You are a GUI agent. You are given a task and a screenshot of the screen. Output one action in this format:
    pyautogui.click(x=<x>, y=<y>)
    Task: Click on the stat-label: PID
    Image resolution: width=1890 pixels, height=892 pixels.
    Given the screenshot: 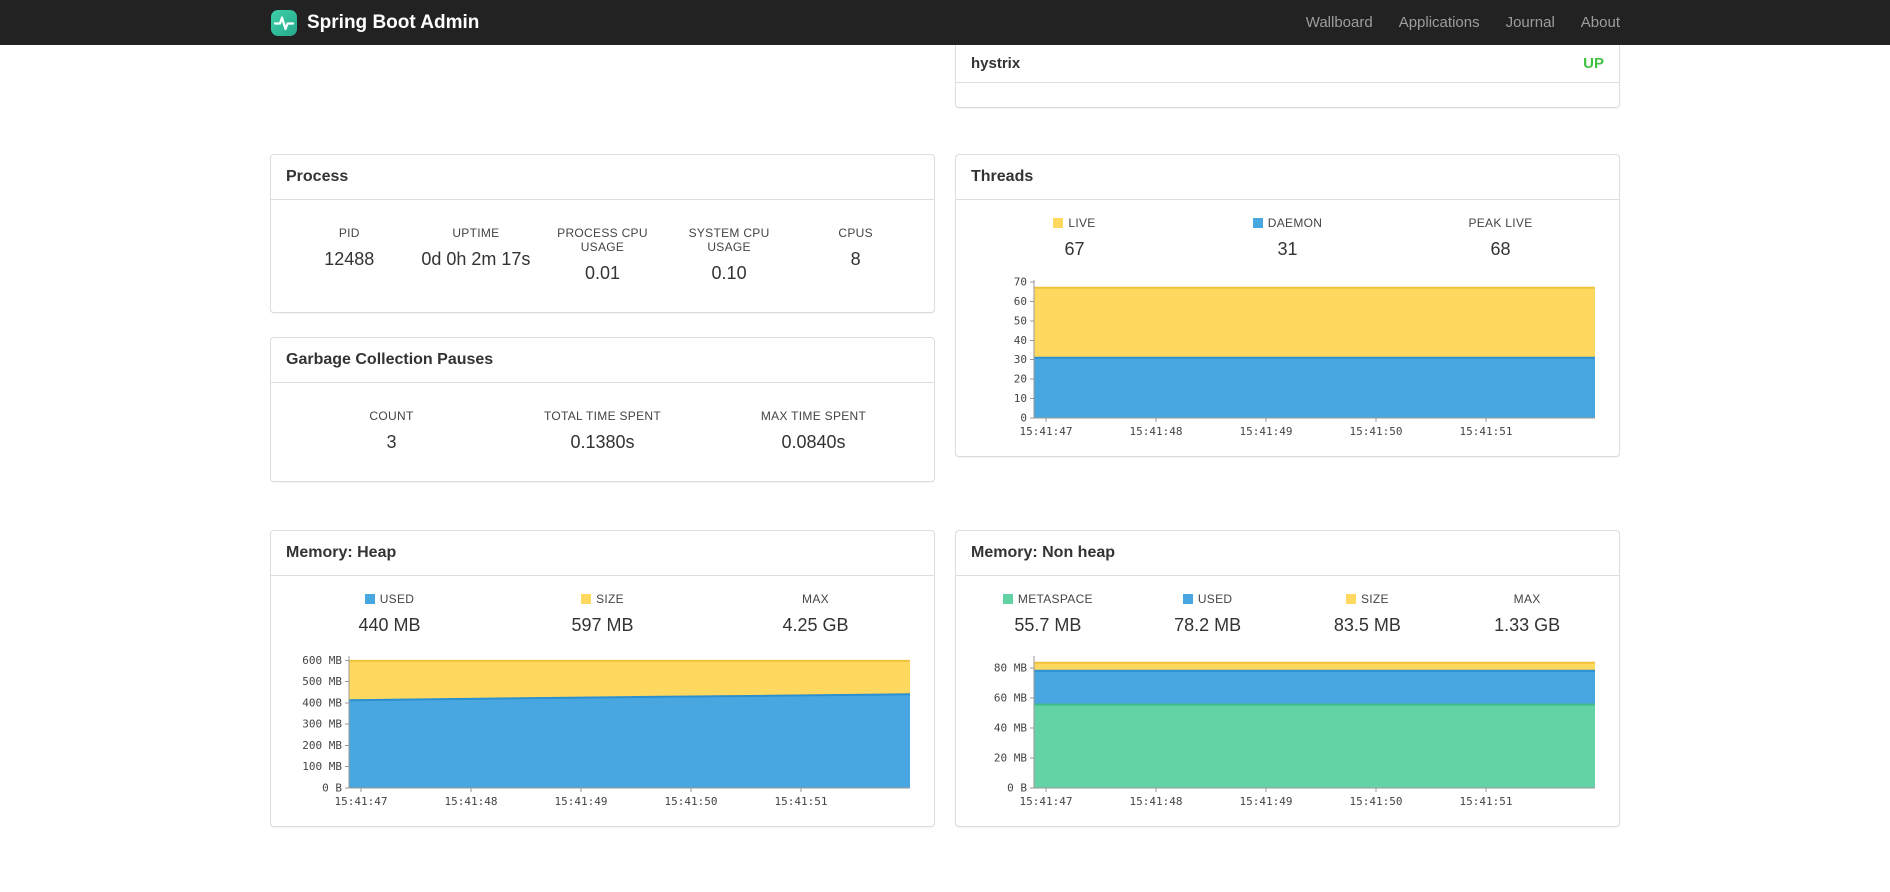 What is the action you would take?
    pyautogui.click(x=349, y=233)
    